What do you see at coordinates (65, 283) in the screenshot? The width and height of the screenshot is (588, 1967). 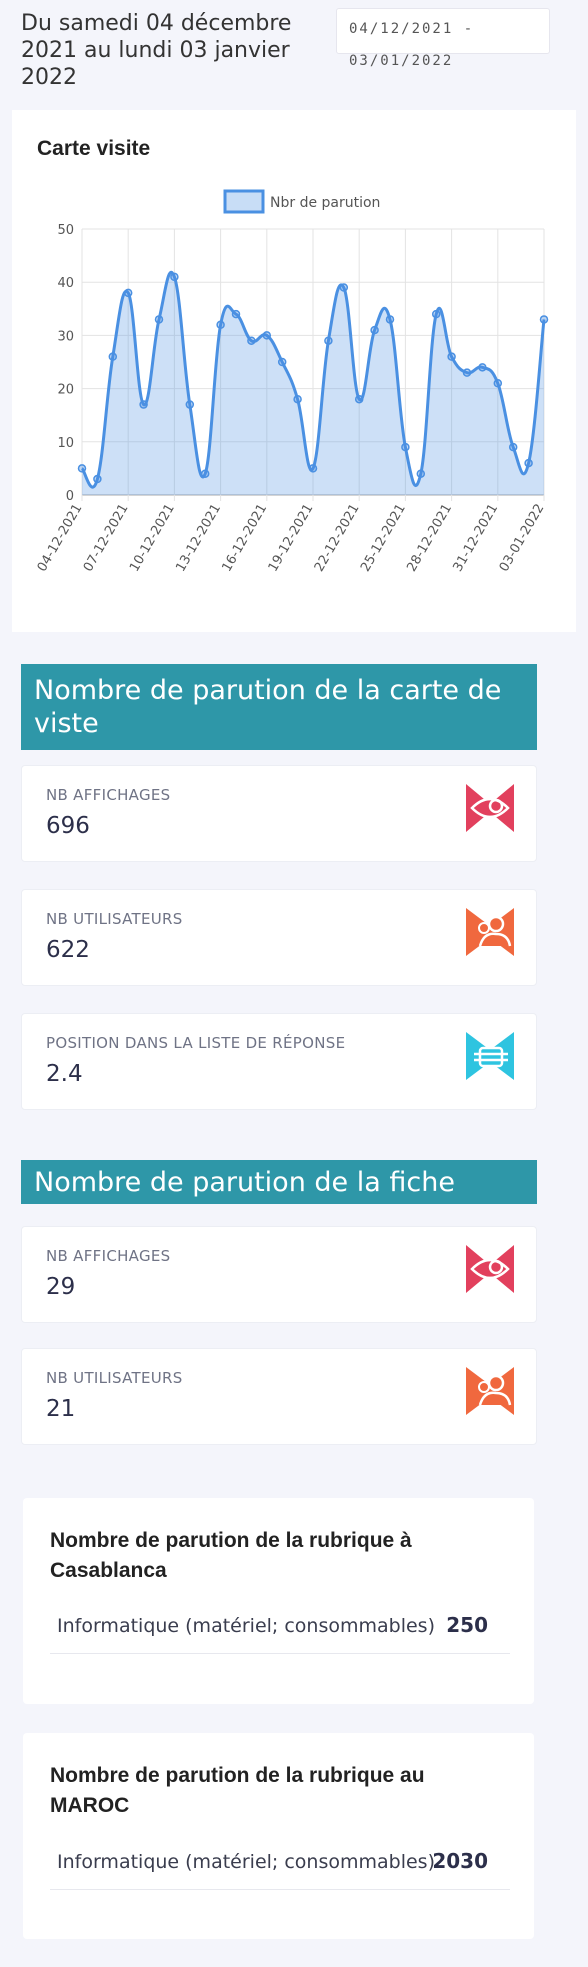 I see `y-tick-label: 40` at bounding box center [65, 283].